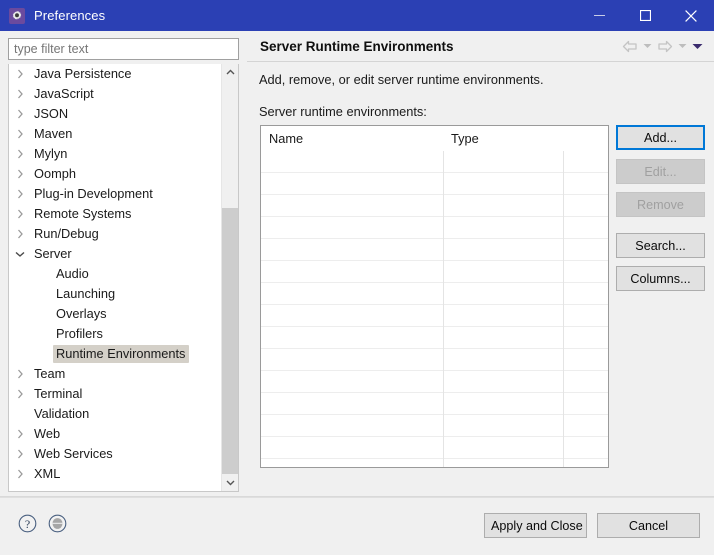 This screenshot has width=714, height=555. I want to click on sidebar-item-launching: Launching, so click(115, 294).